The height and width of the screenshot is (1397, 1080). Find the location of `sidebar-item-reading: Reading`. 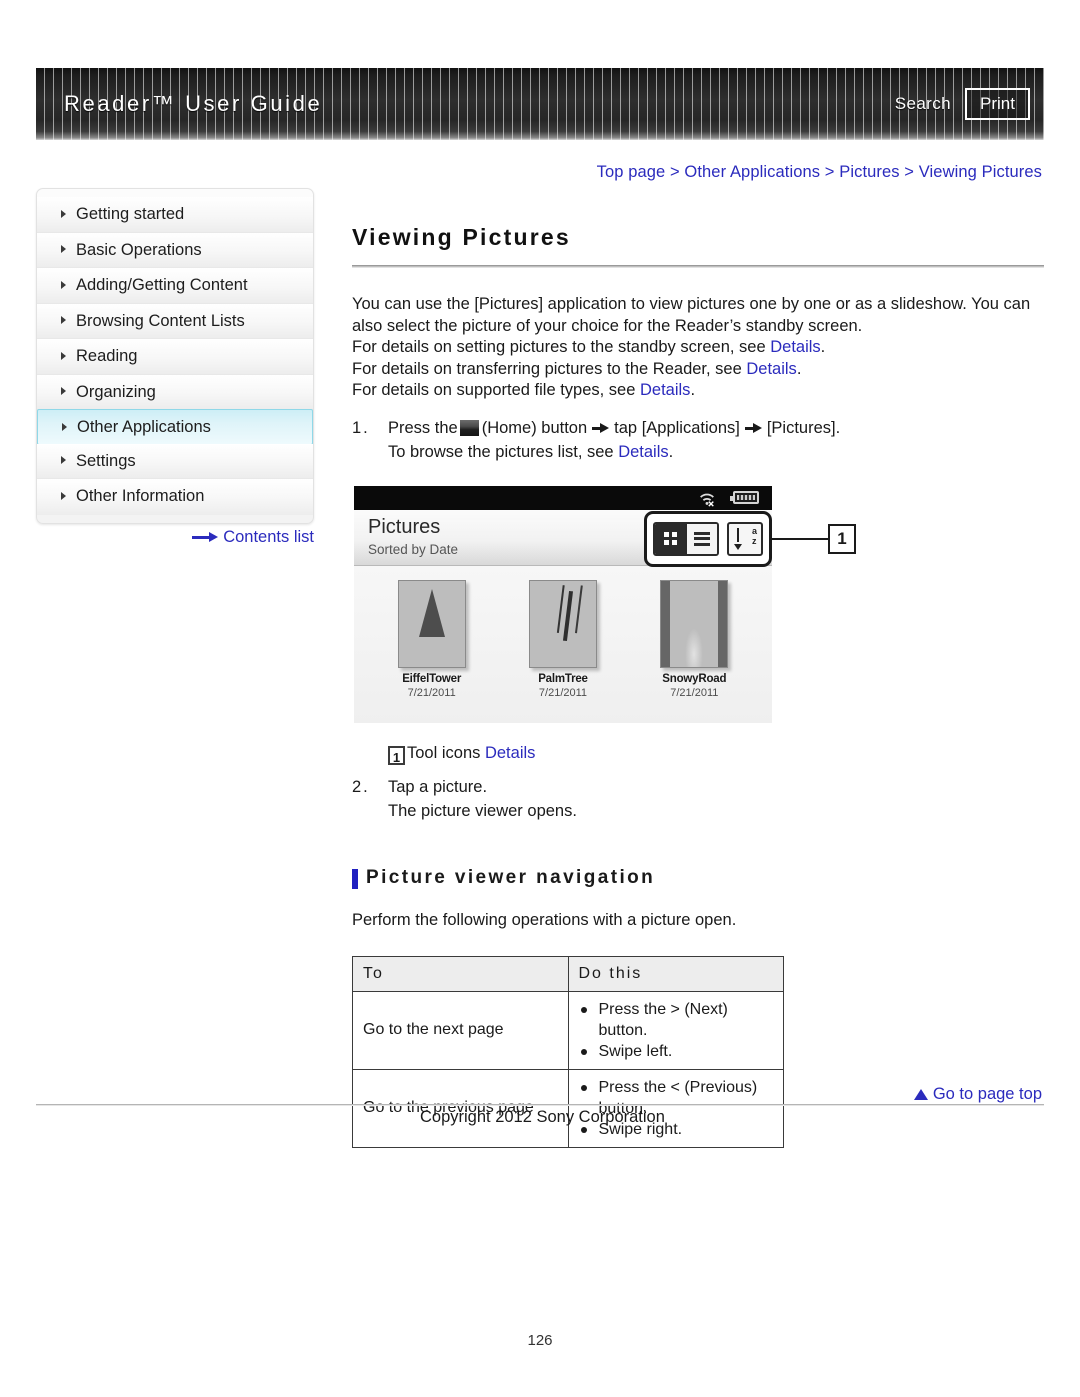

sidebar-item-reading: Reading is located at coordinates (175, 357).